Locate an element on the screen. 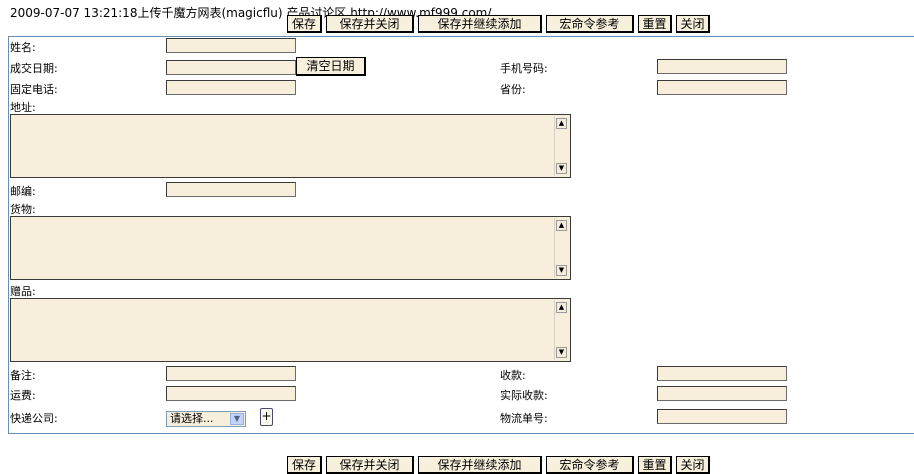  address-label: 地址: is located at coordinates (23, 107).